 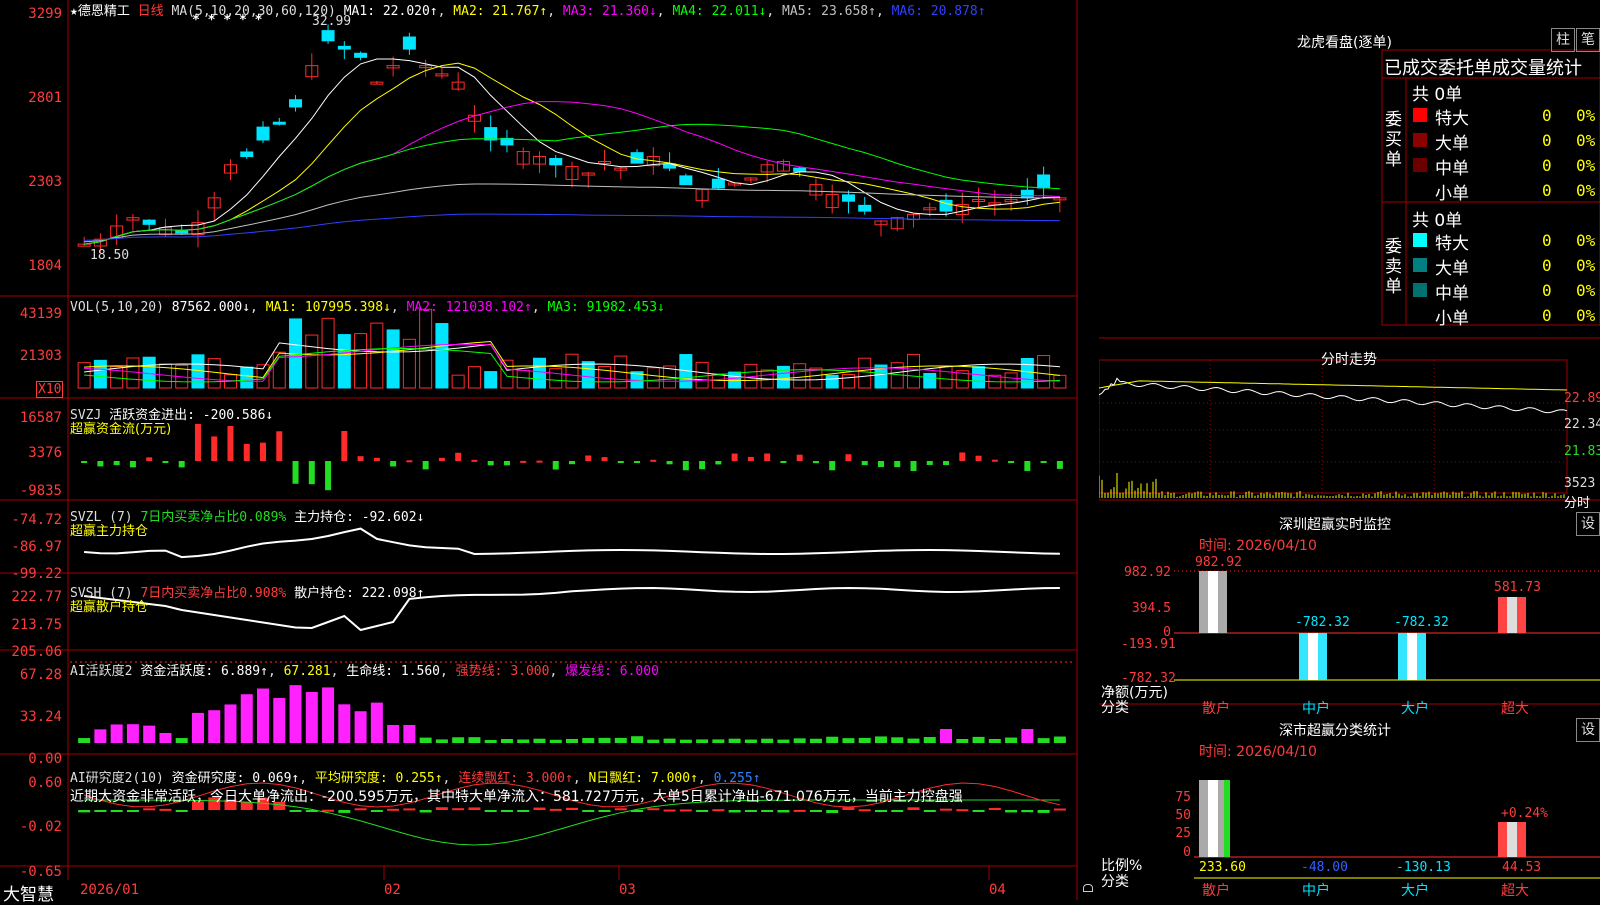 What do you see at coordinates (1335, 525) in the screenshot?
I see `monitor-title: 深圳超赢实时监控` at bounding box center [1335, 525].